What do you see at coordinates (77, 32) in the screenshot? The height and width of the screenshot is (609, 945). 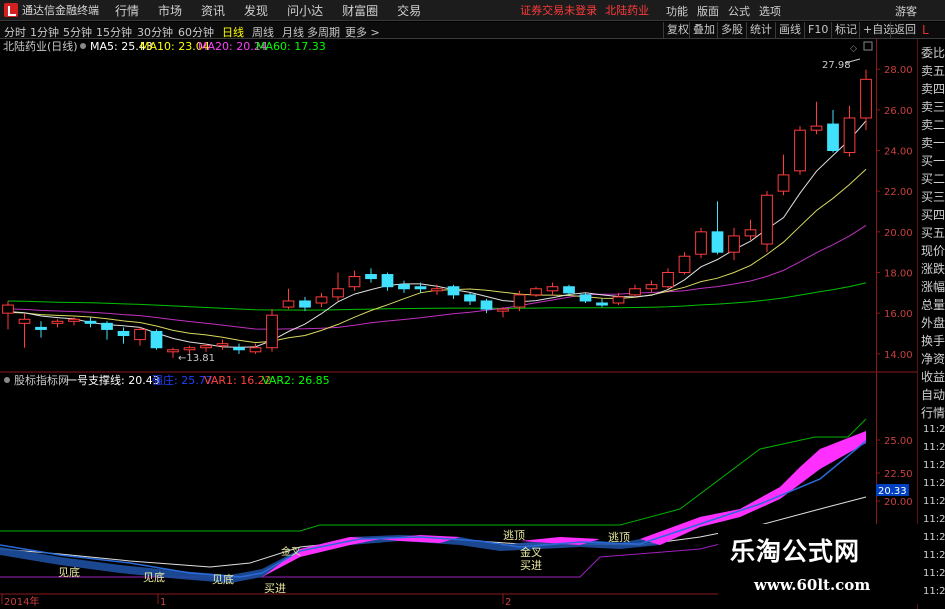 I see `period-5min: 5分钟` at bounding box center [77, 32].